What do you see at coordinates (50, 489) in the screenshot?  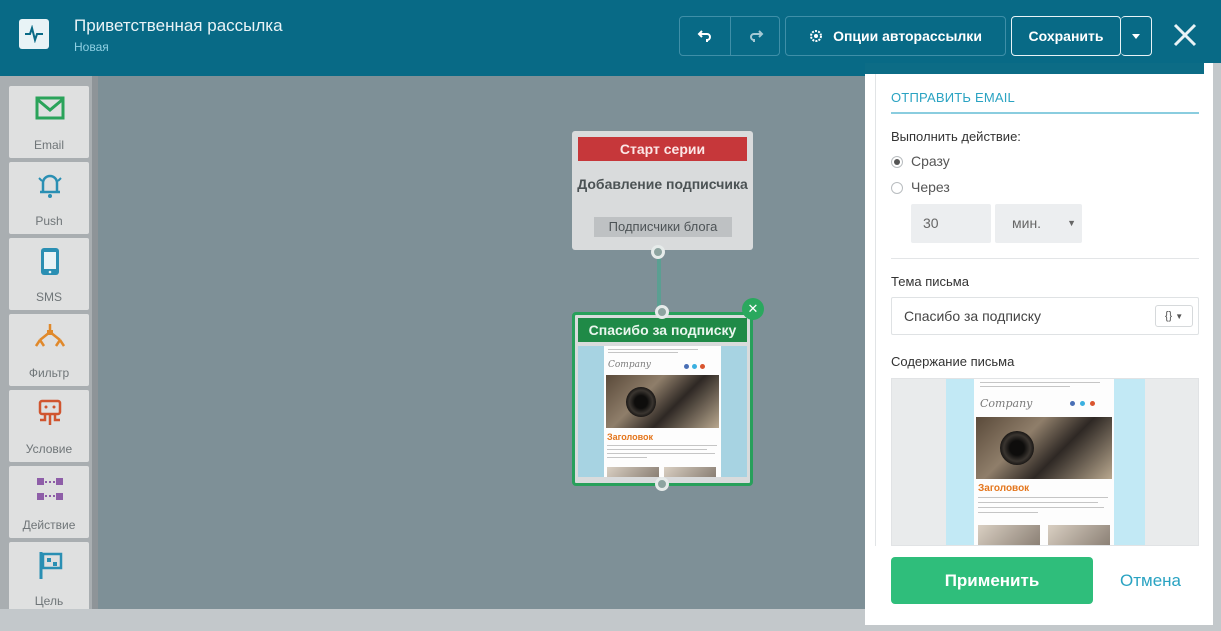 I see `action-icon` at bounding box center [50, 489].